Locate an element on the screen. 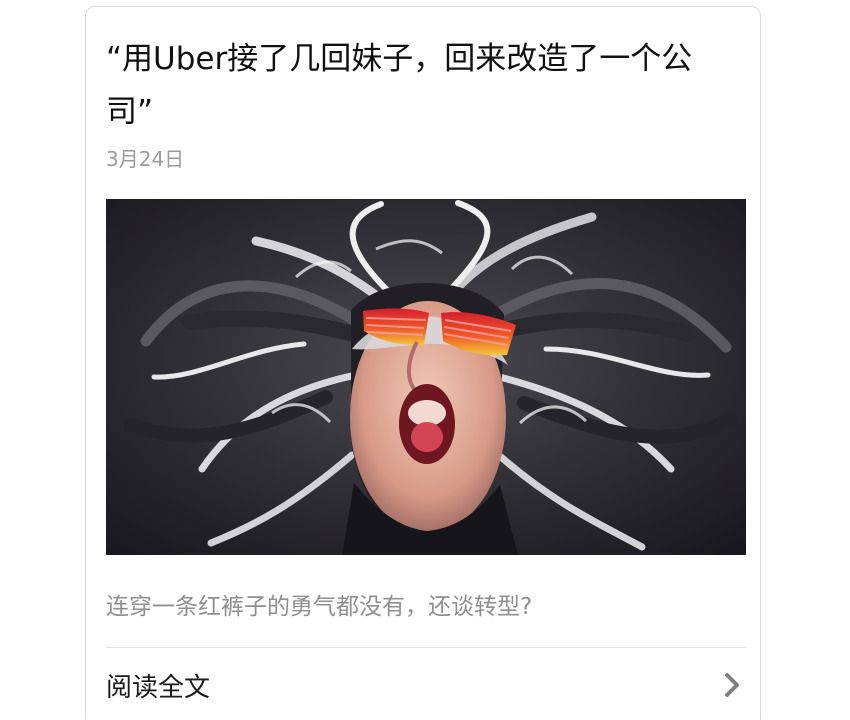 The height and width of the screenshot is (720, 850). chevron-right-icon is located at coordinates (732, 685).